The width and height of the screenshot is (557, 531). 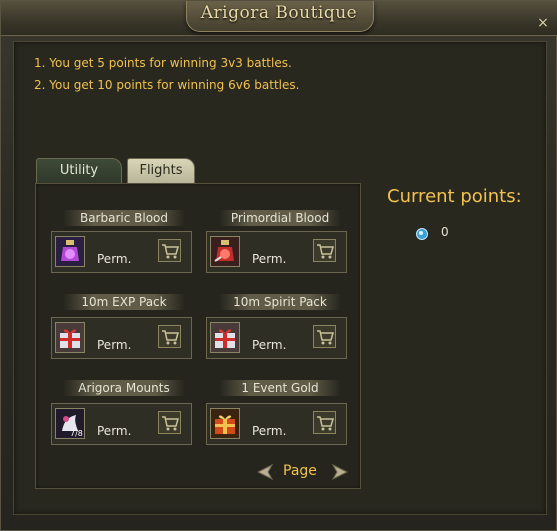 What do you see at coordinates (422, 232) in the screenshot?
I see `gem-icon` at bounding box center [422, 232].